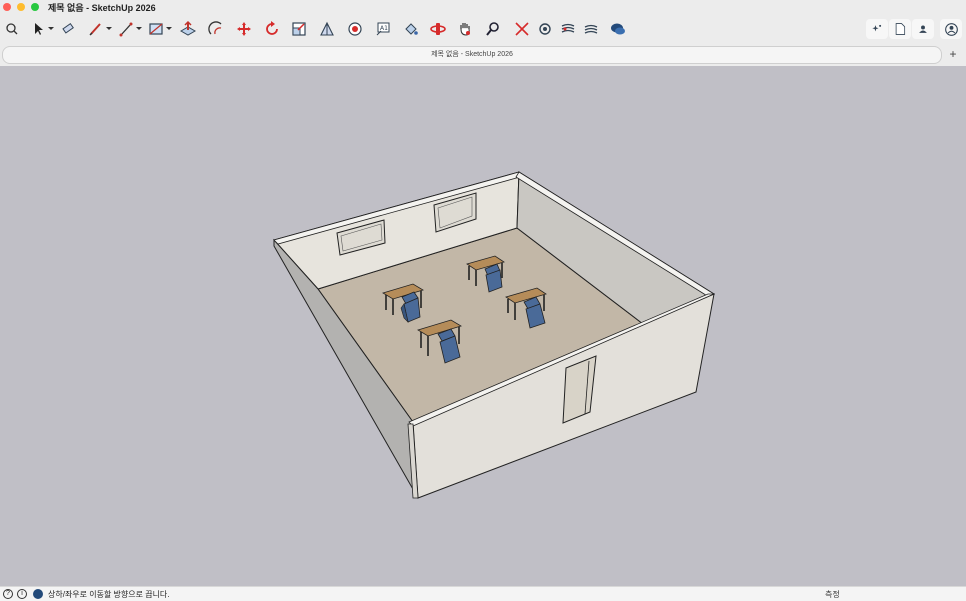  I want to click on main-toolbar: A1, so click(483, 29).